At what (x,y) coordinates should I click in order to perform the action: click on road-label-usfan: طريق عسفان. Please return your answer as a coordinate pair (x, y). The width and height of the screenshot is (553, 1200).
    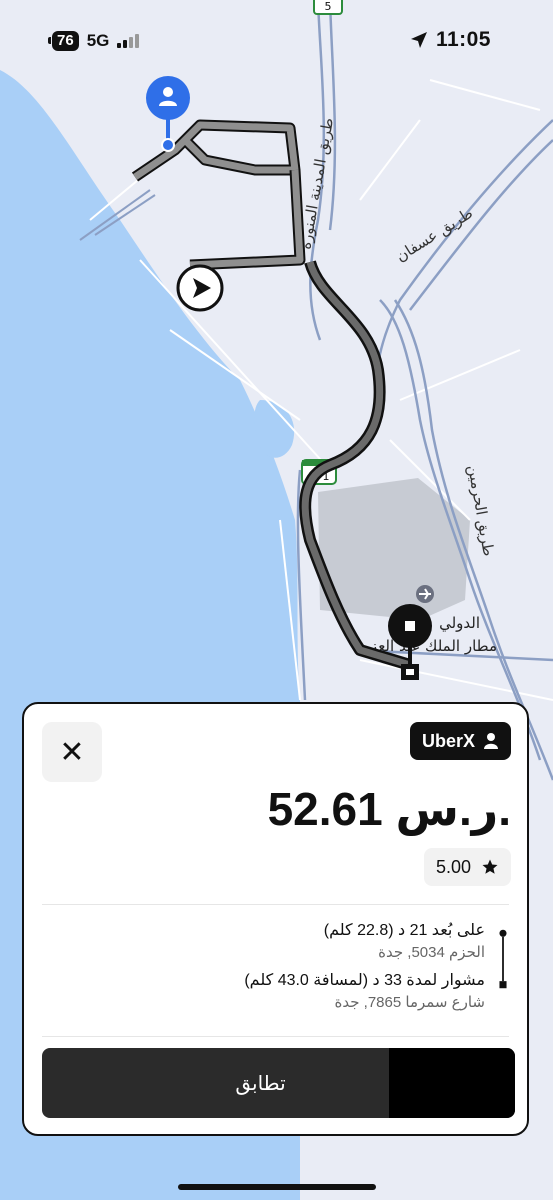
    Looking at the image, I should click on (434, 234).